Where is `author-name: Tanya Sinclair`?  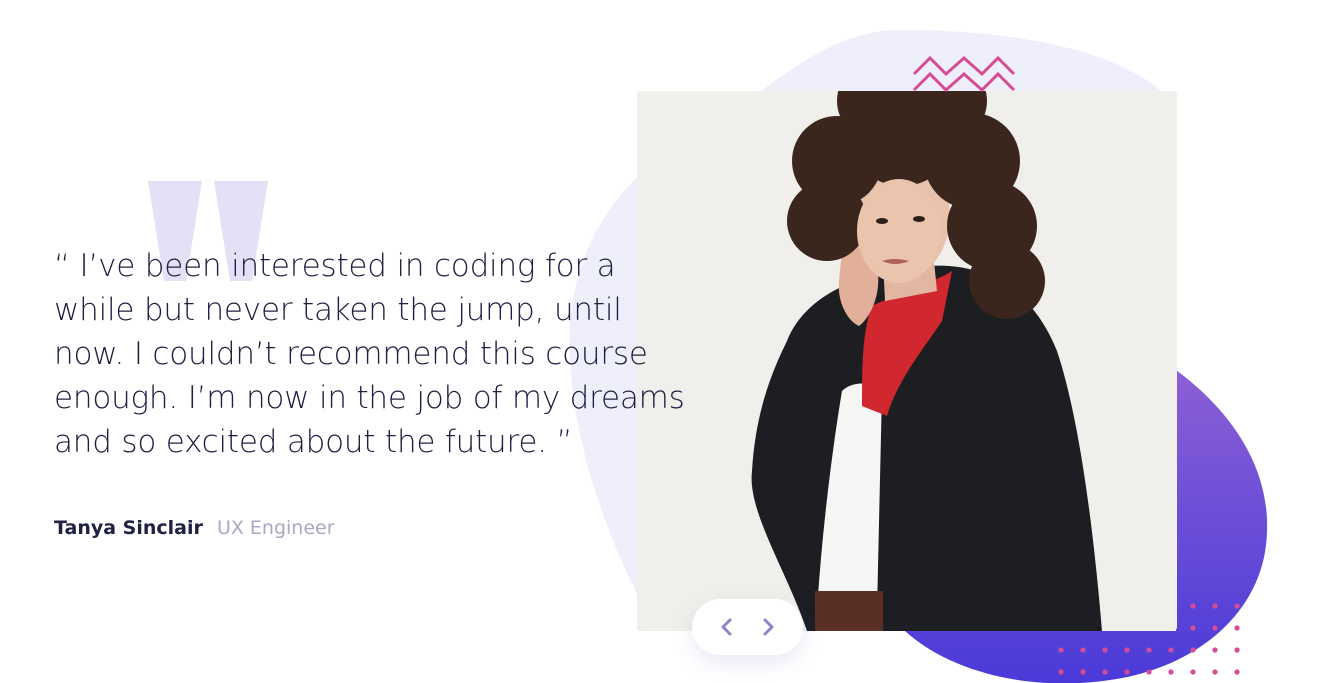
author-name: Tanya Sinclair is located at coordinates (128, 528).